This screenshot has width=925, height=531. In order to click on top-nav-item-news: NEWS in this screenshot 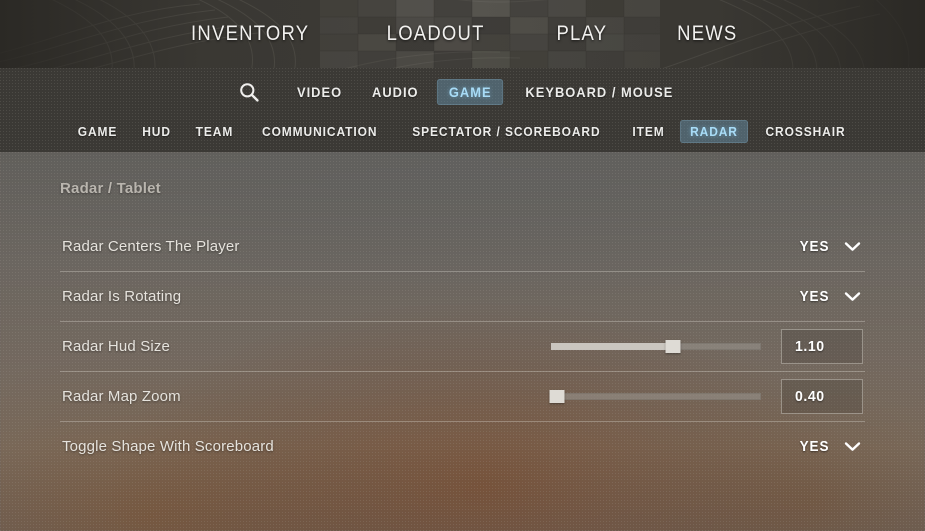, I will do `click(707, 34)`.